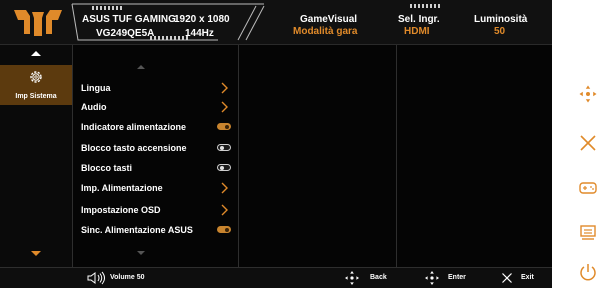 Image resolution: width=605 pixels, height=288 pixels. I want to click on refresh-text: 144Hz, so click(199, 33).